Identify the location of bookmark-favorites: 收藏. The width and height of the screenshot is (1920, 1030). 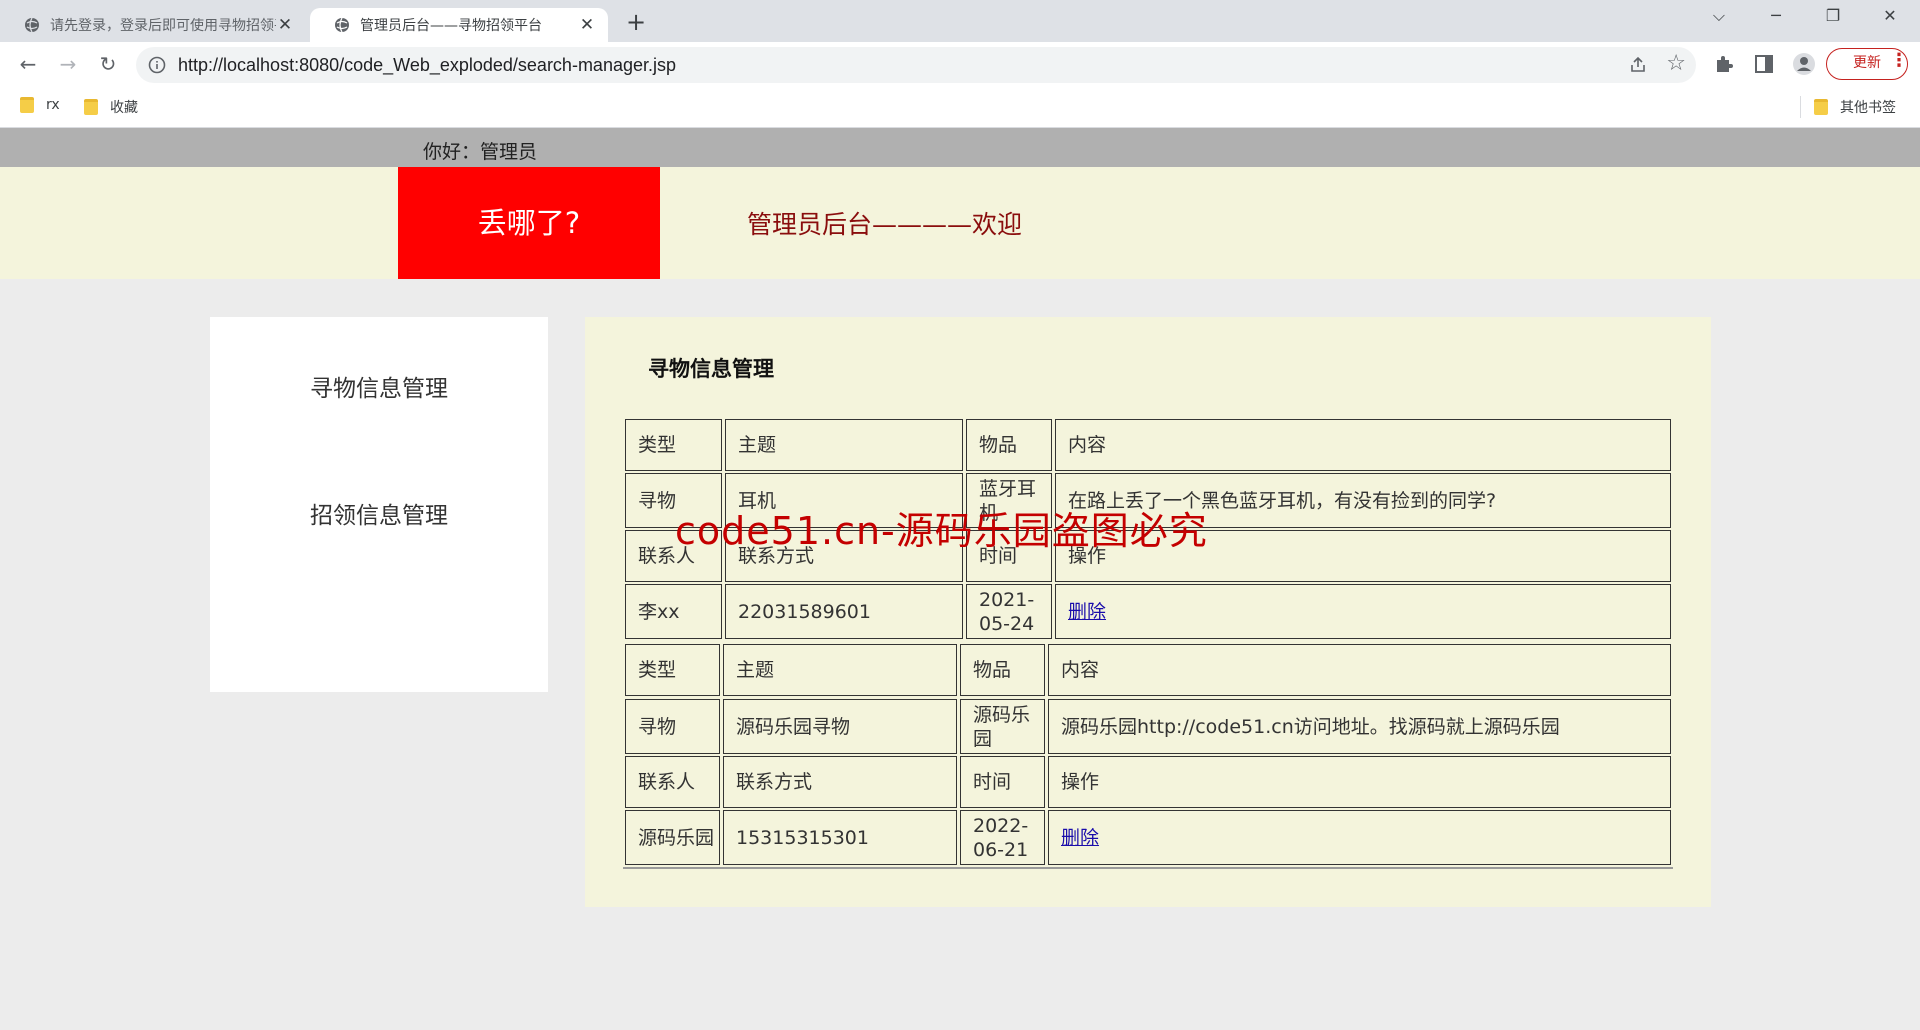
(111, 107).